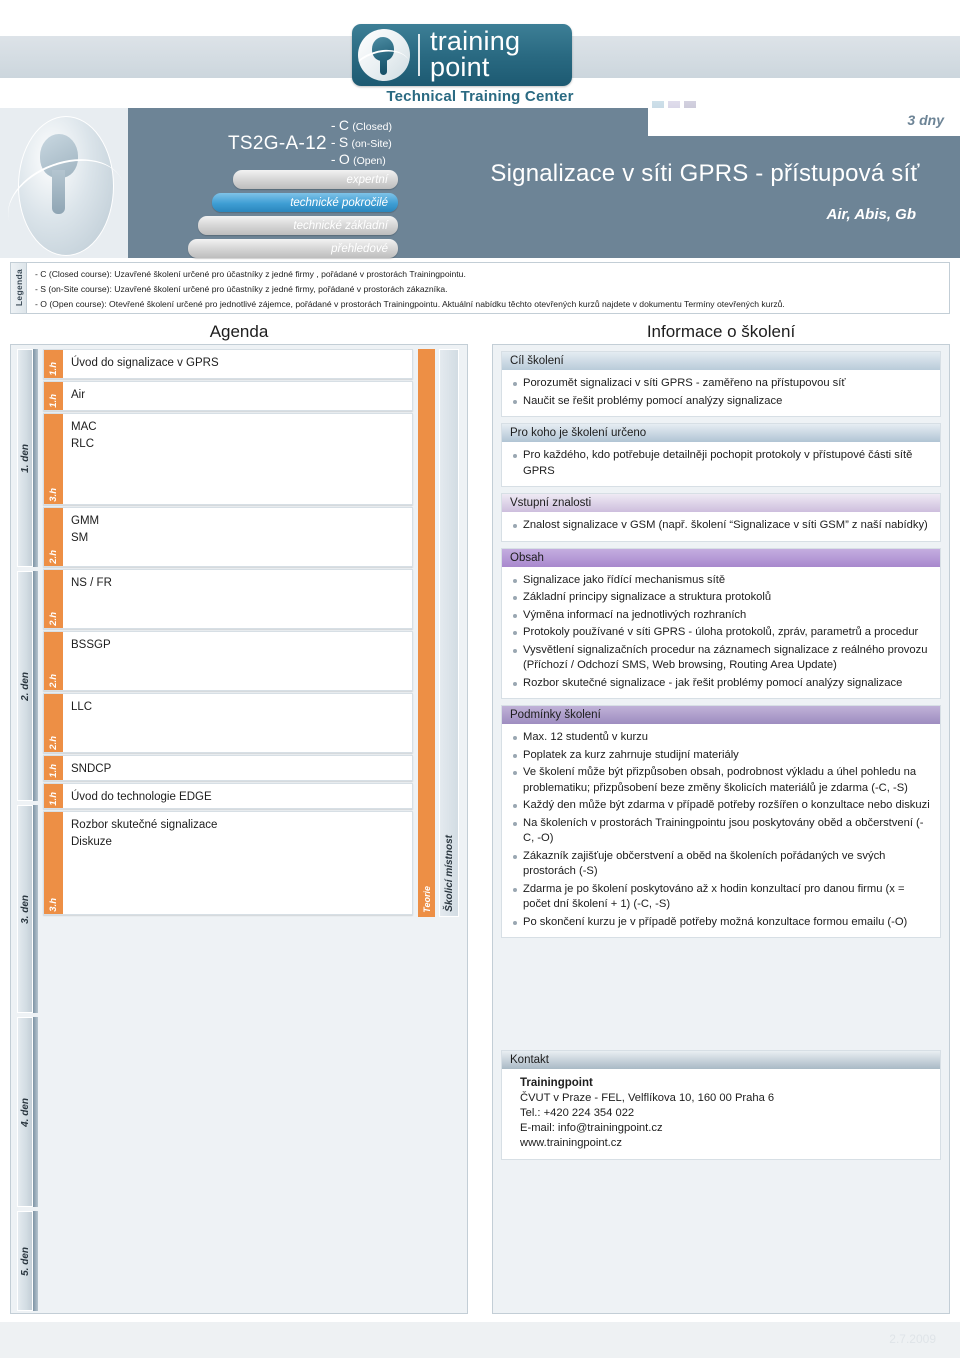  I want to click on agenda-item-label: GMM, so click(85, 521).